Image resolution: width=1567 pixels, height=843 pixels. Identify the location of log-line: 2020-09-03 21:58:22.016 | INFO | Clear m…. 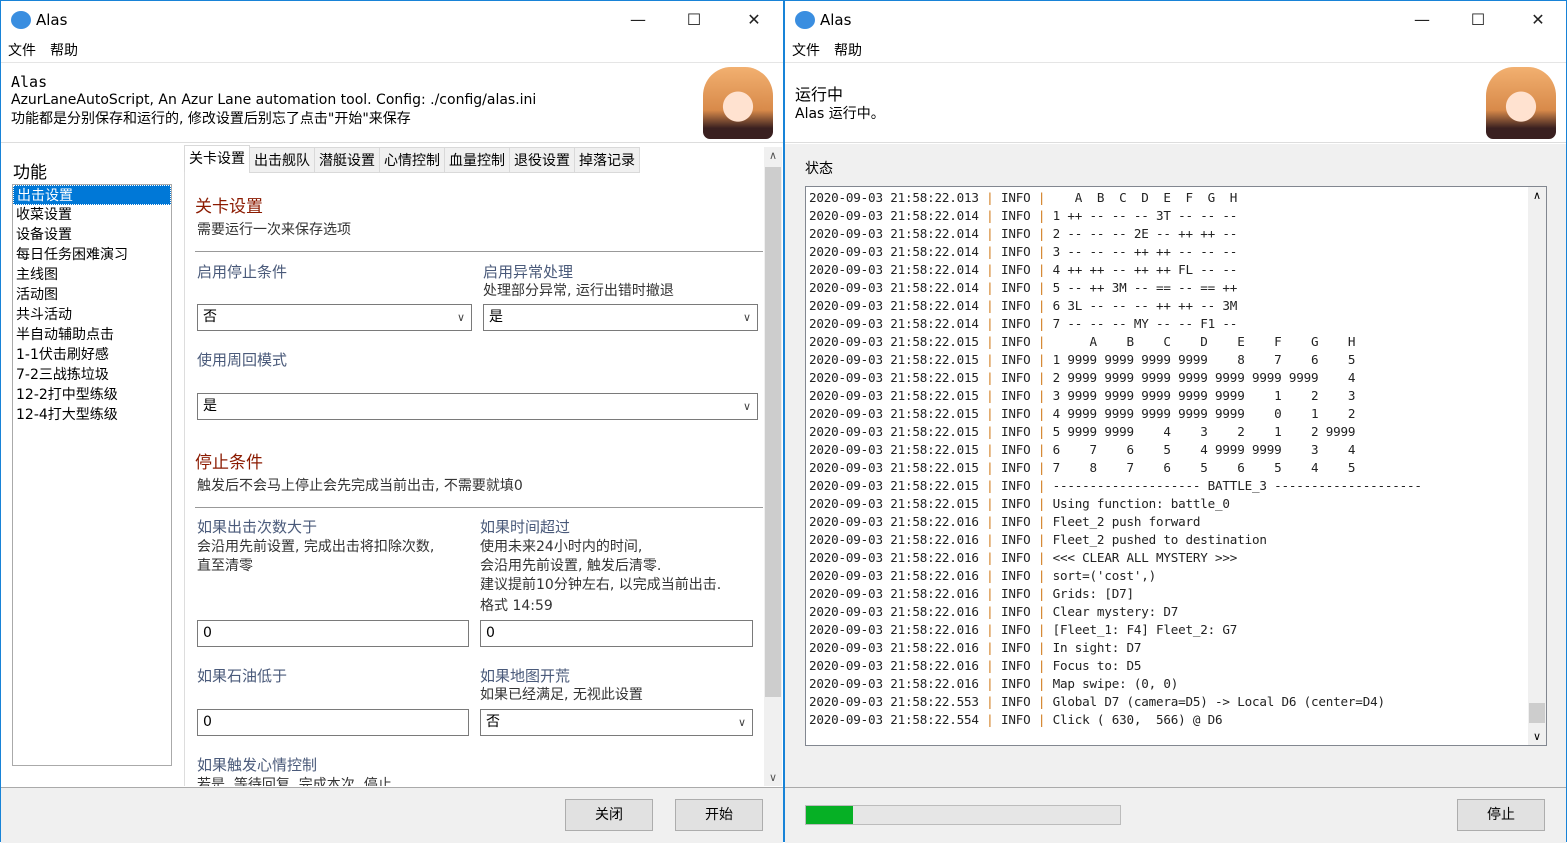
(1115, 612).